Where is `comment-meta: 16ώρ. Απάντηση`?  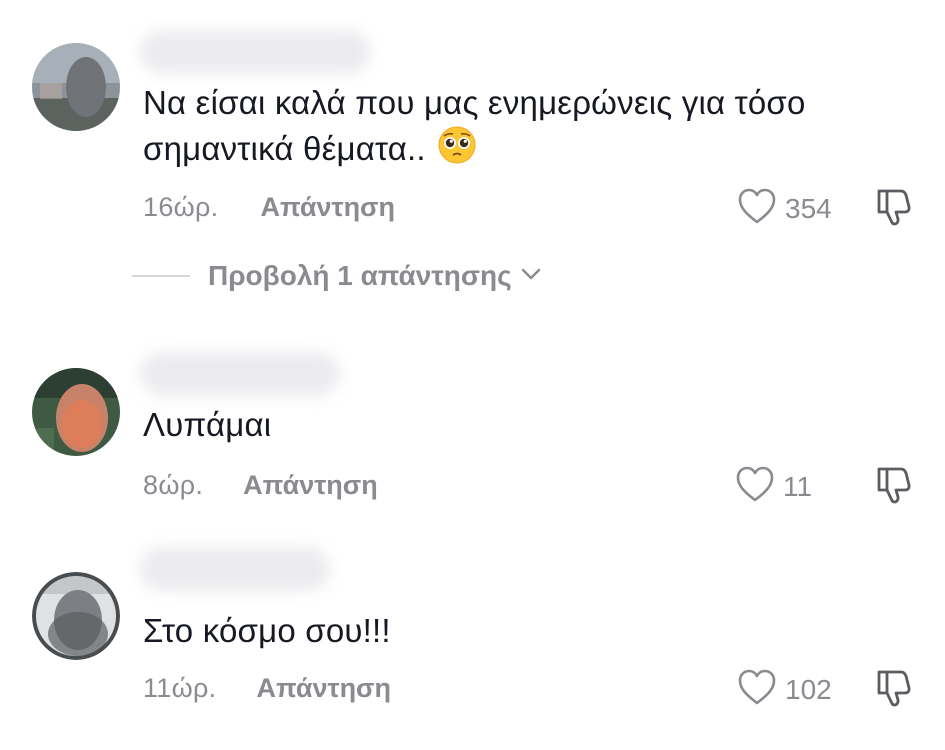 comment-meta: 16ώρ. Απάντηση is located at coordinates (269, 207).